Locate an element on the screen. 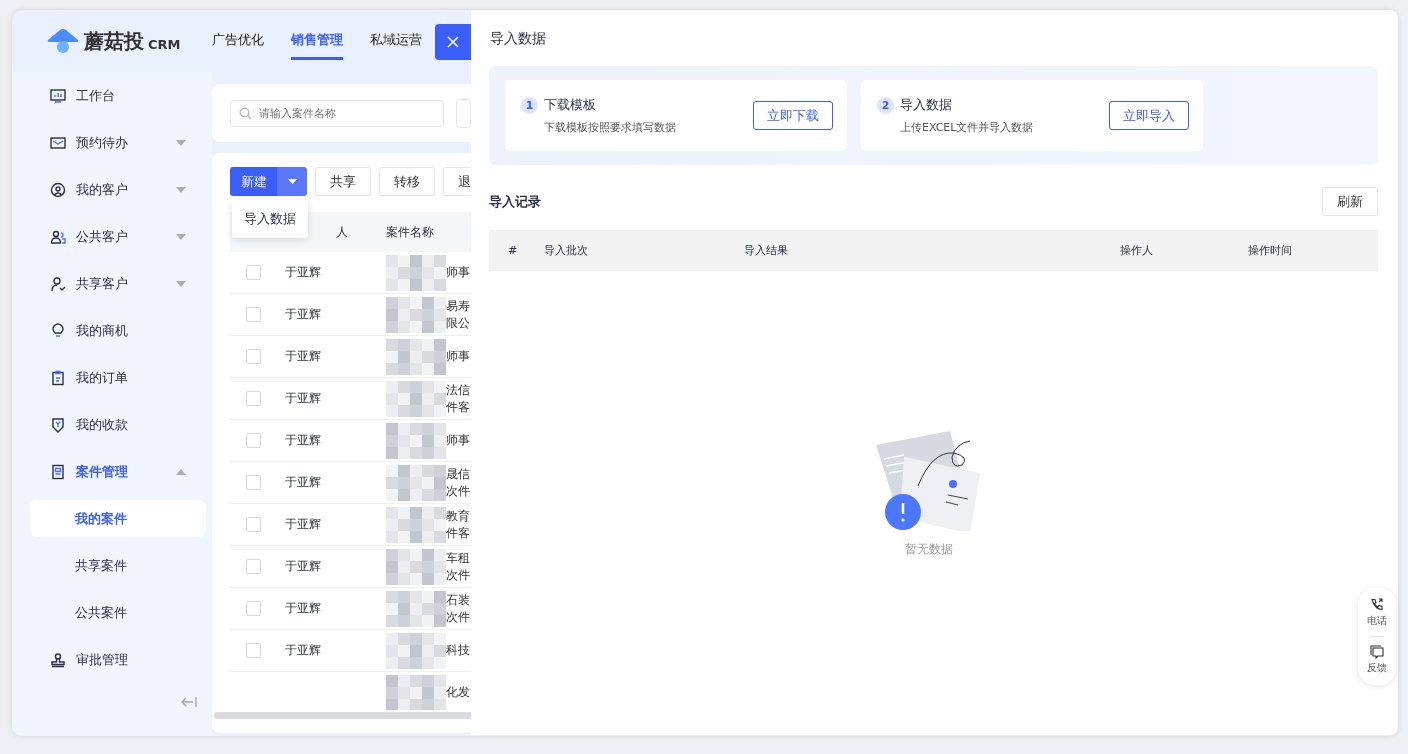 The image size is (1408, 754). sidebar-item: 我的订单 is located at coordinates (112, 377).